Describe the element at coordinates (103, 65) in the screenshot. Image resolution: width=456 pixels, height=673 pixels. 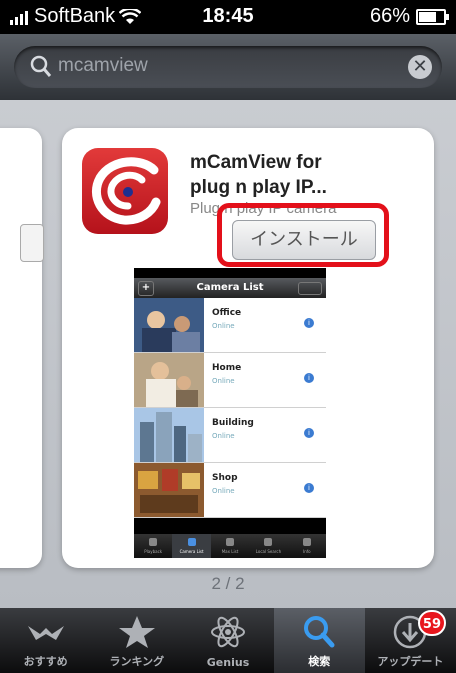
I see `search-query: mcamview` at that location.